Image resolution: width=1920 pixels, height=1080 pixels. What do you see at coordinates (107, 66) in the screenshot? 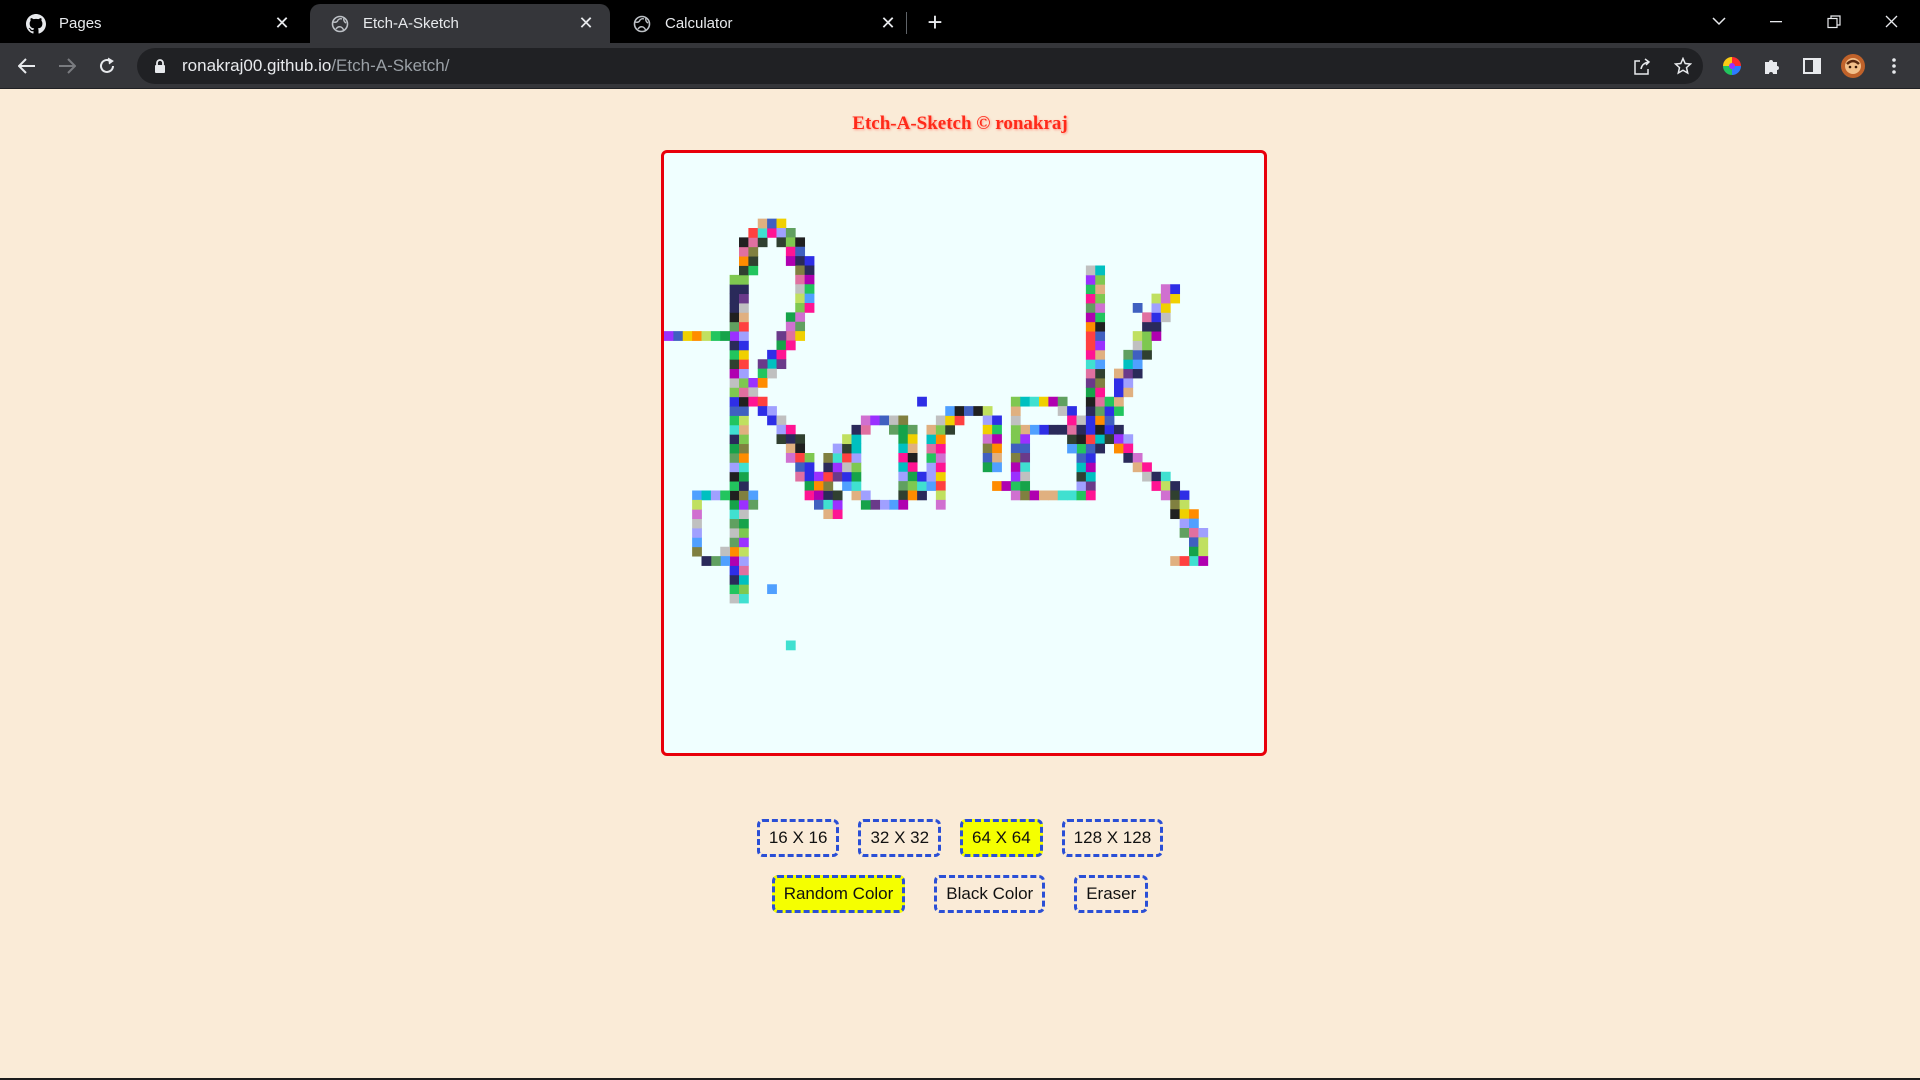
I see `reload-icon` at bounding box center [107, 66].